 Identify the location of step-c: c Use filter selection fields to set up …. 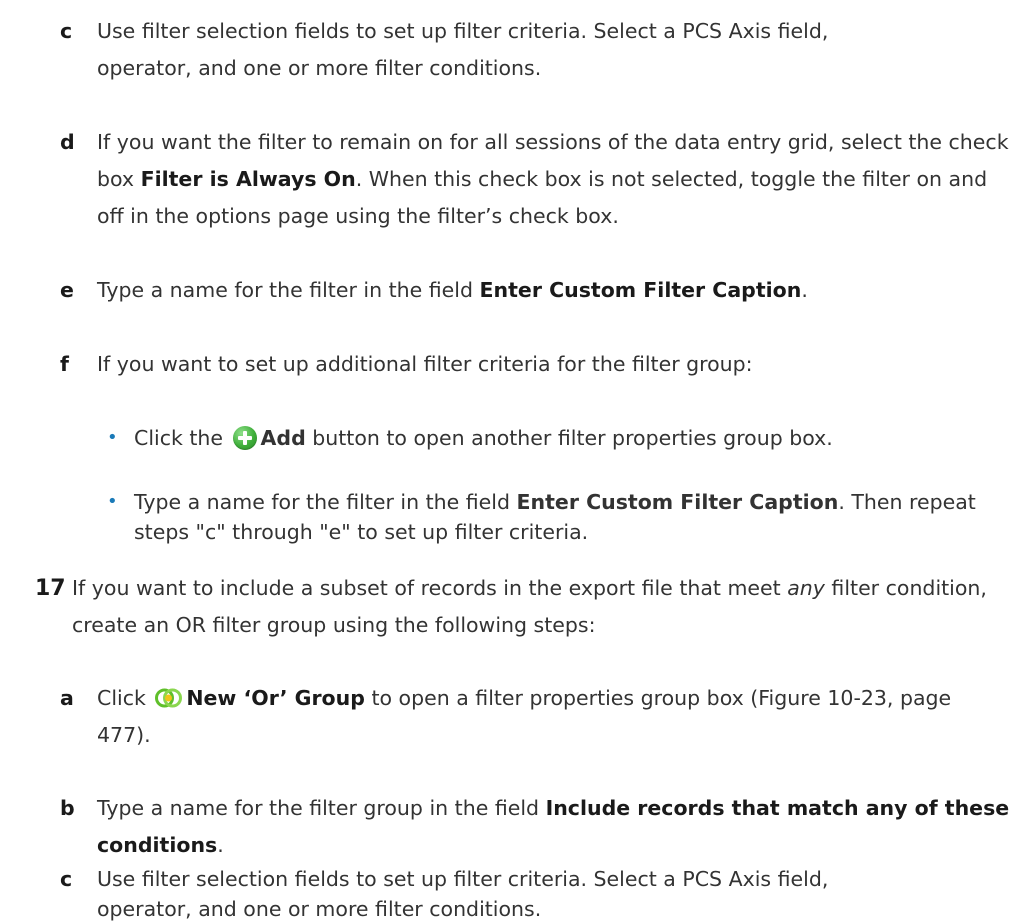
(535, 50).